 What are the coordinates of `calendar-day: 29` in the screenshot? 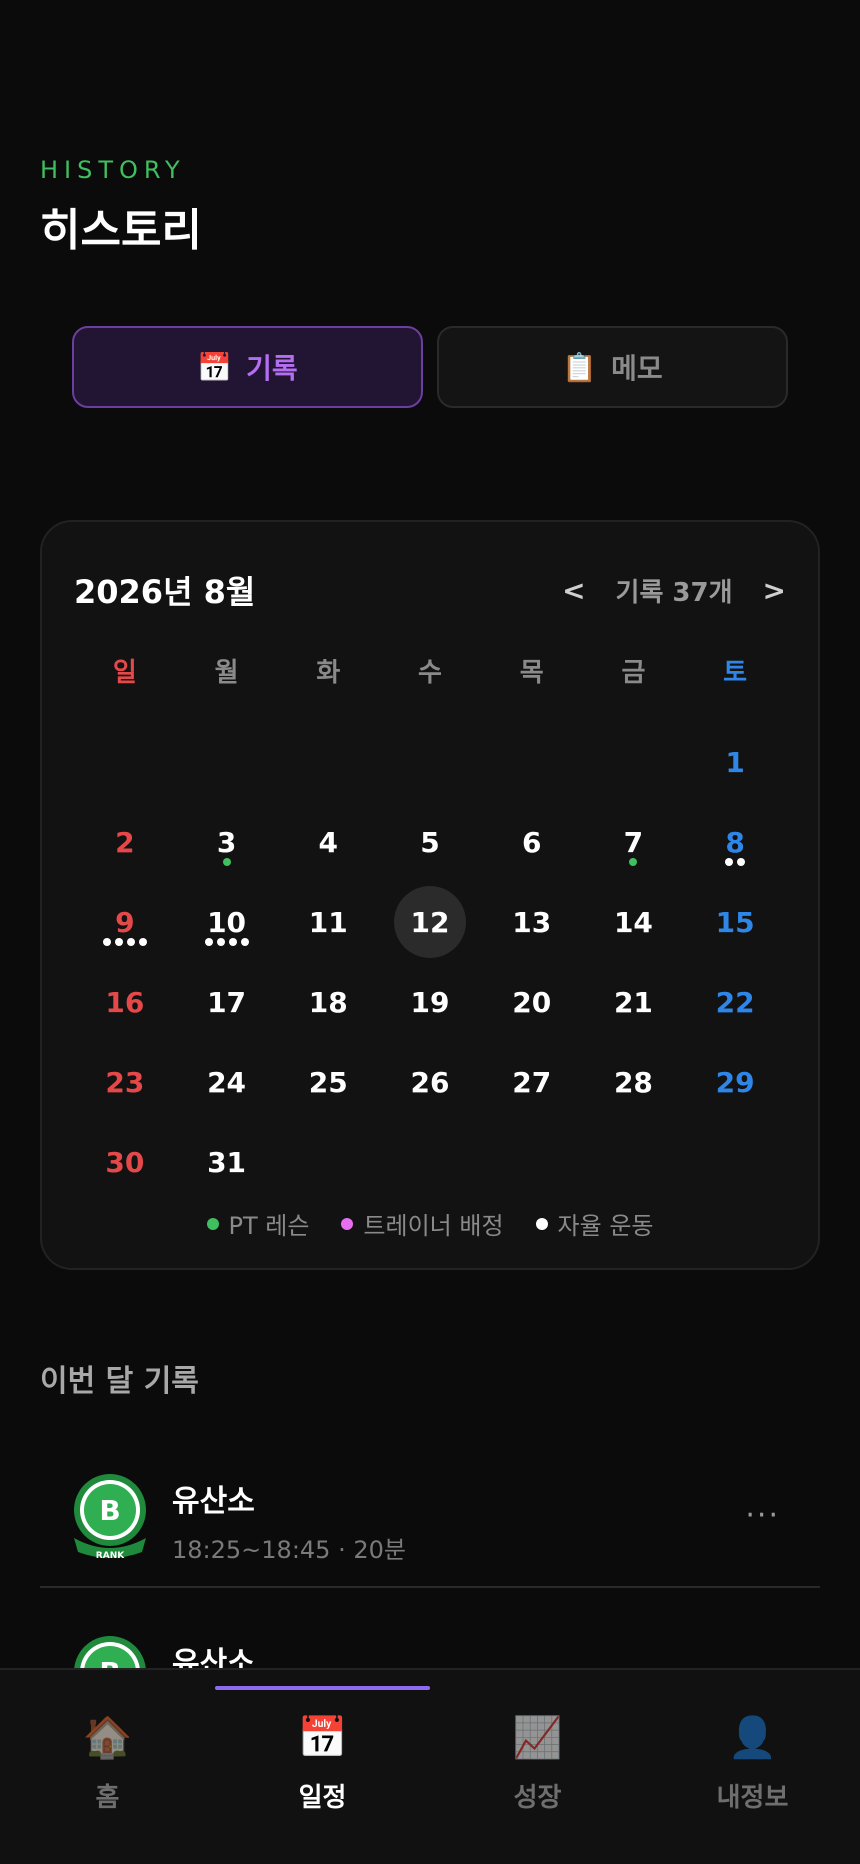 It's located at (735, 1082).